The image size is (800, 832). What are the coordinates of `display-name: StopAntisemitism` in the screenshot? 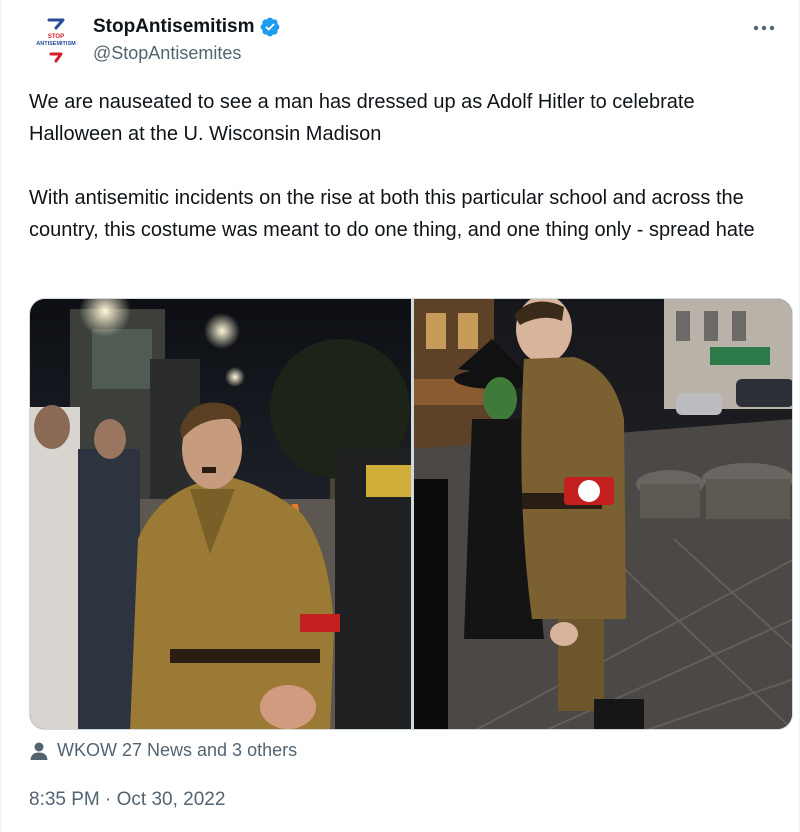 It's located at (174, 27).